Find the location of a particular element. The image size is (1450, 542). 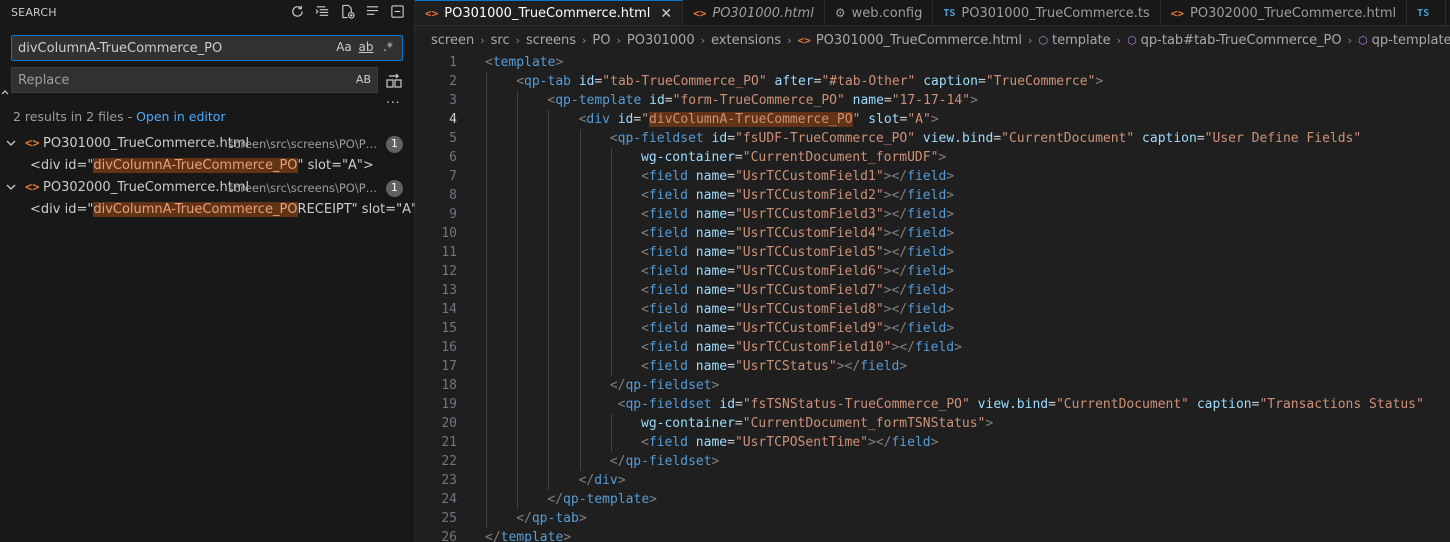

code-line: 25 </qp-tab> is located at coordinates (932, 518).